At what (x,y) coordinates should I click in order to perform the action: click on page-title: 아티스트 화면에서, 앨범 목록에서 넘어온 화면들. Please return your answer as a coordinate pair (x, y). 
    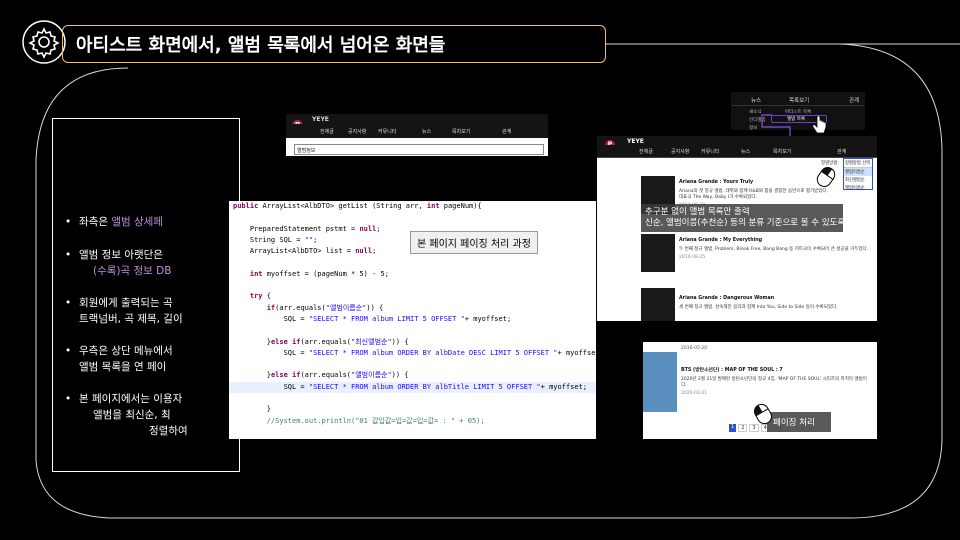
    Looking at the image, I should click on (261, 45).